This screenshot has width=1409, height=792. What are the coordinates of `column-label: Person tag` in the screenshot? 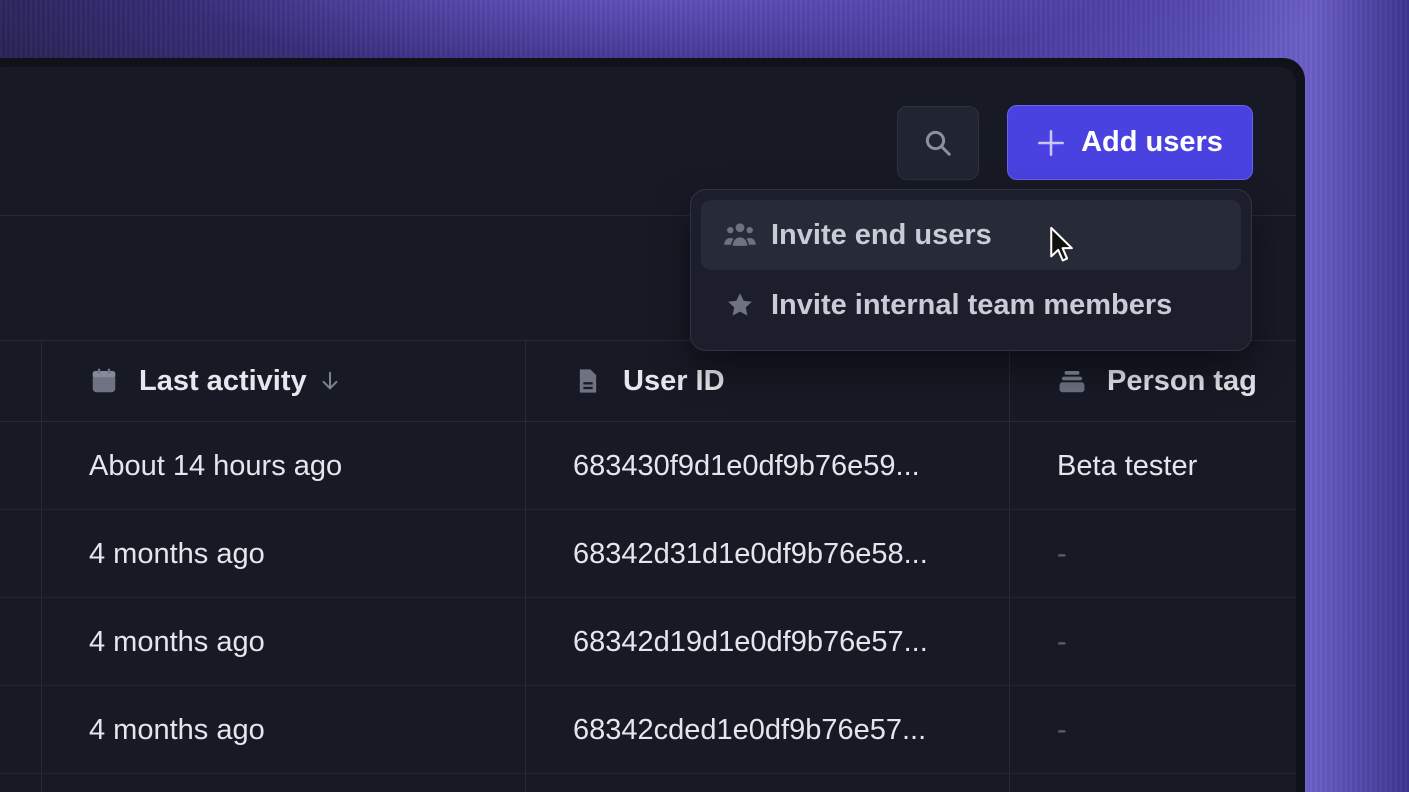 It's located at (1182, 380).